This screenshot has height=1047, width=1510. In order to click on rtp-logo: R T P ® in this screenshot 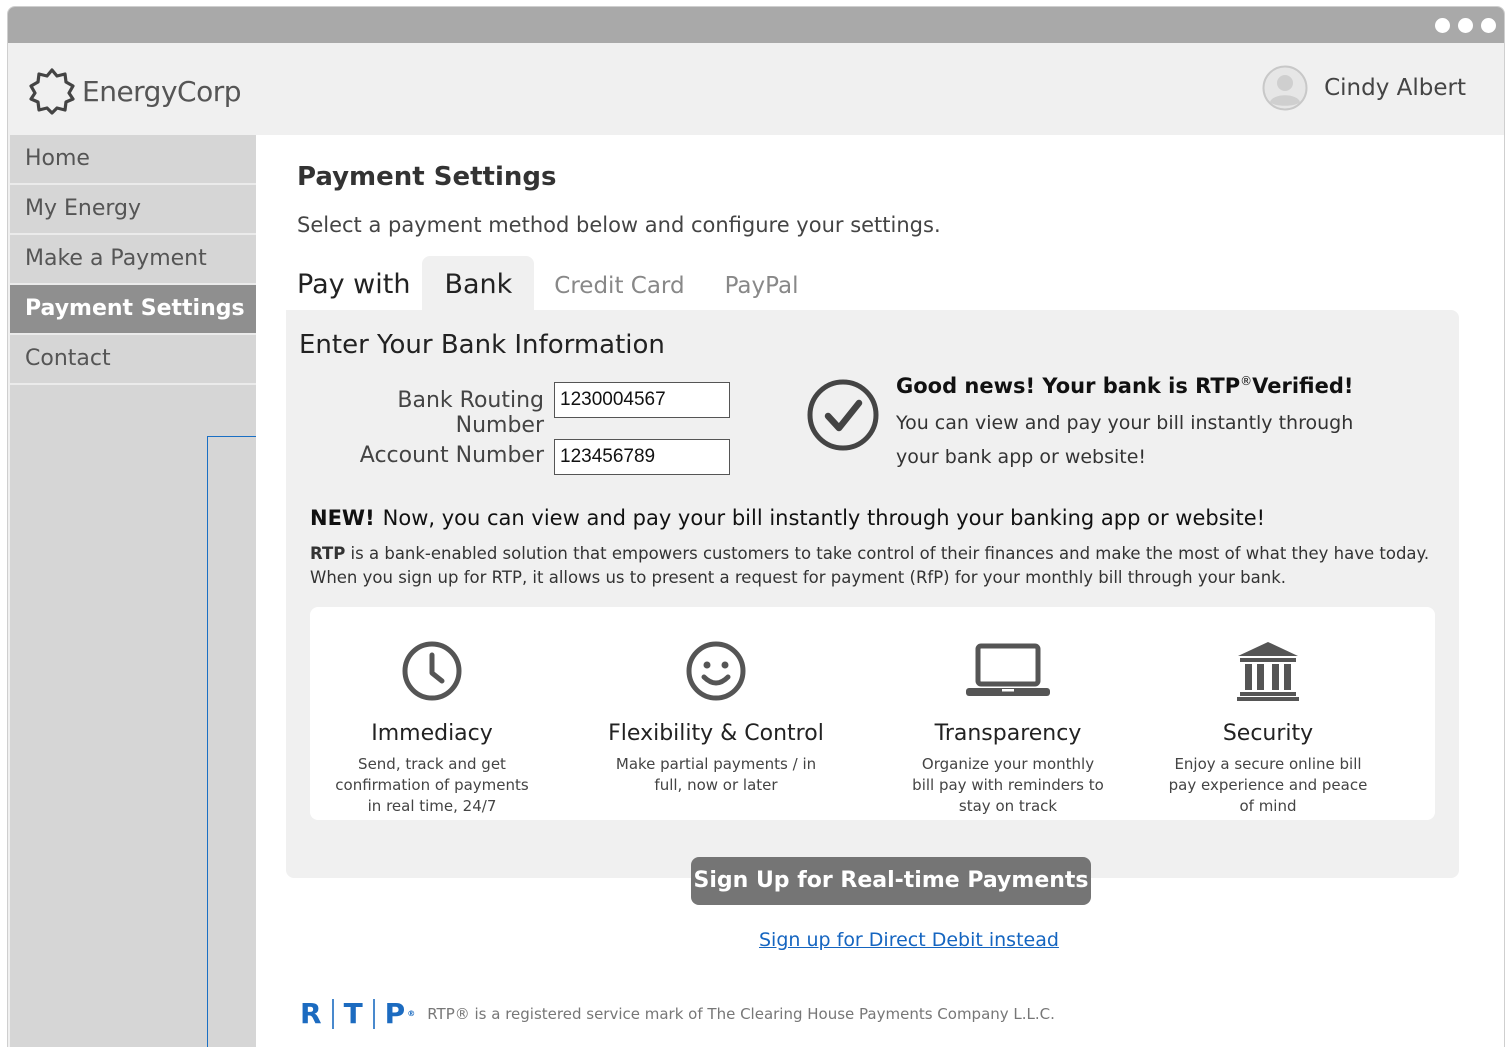, I will do `click(358, 1013)`.